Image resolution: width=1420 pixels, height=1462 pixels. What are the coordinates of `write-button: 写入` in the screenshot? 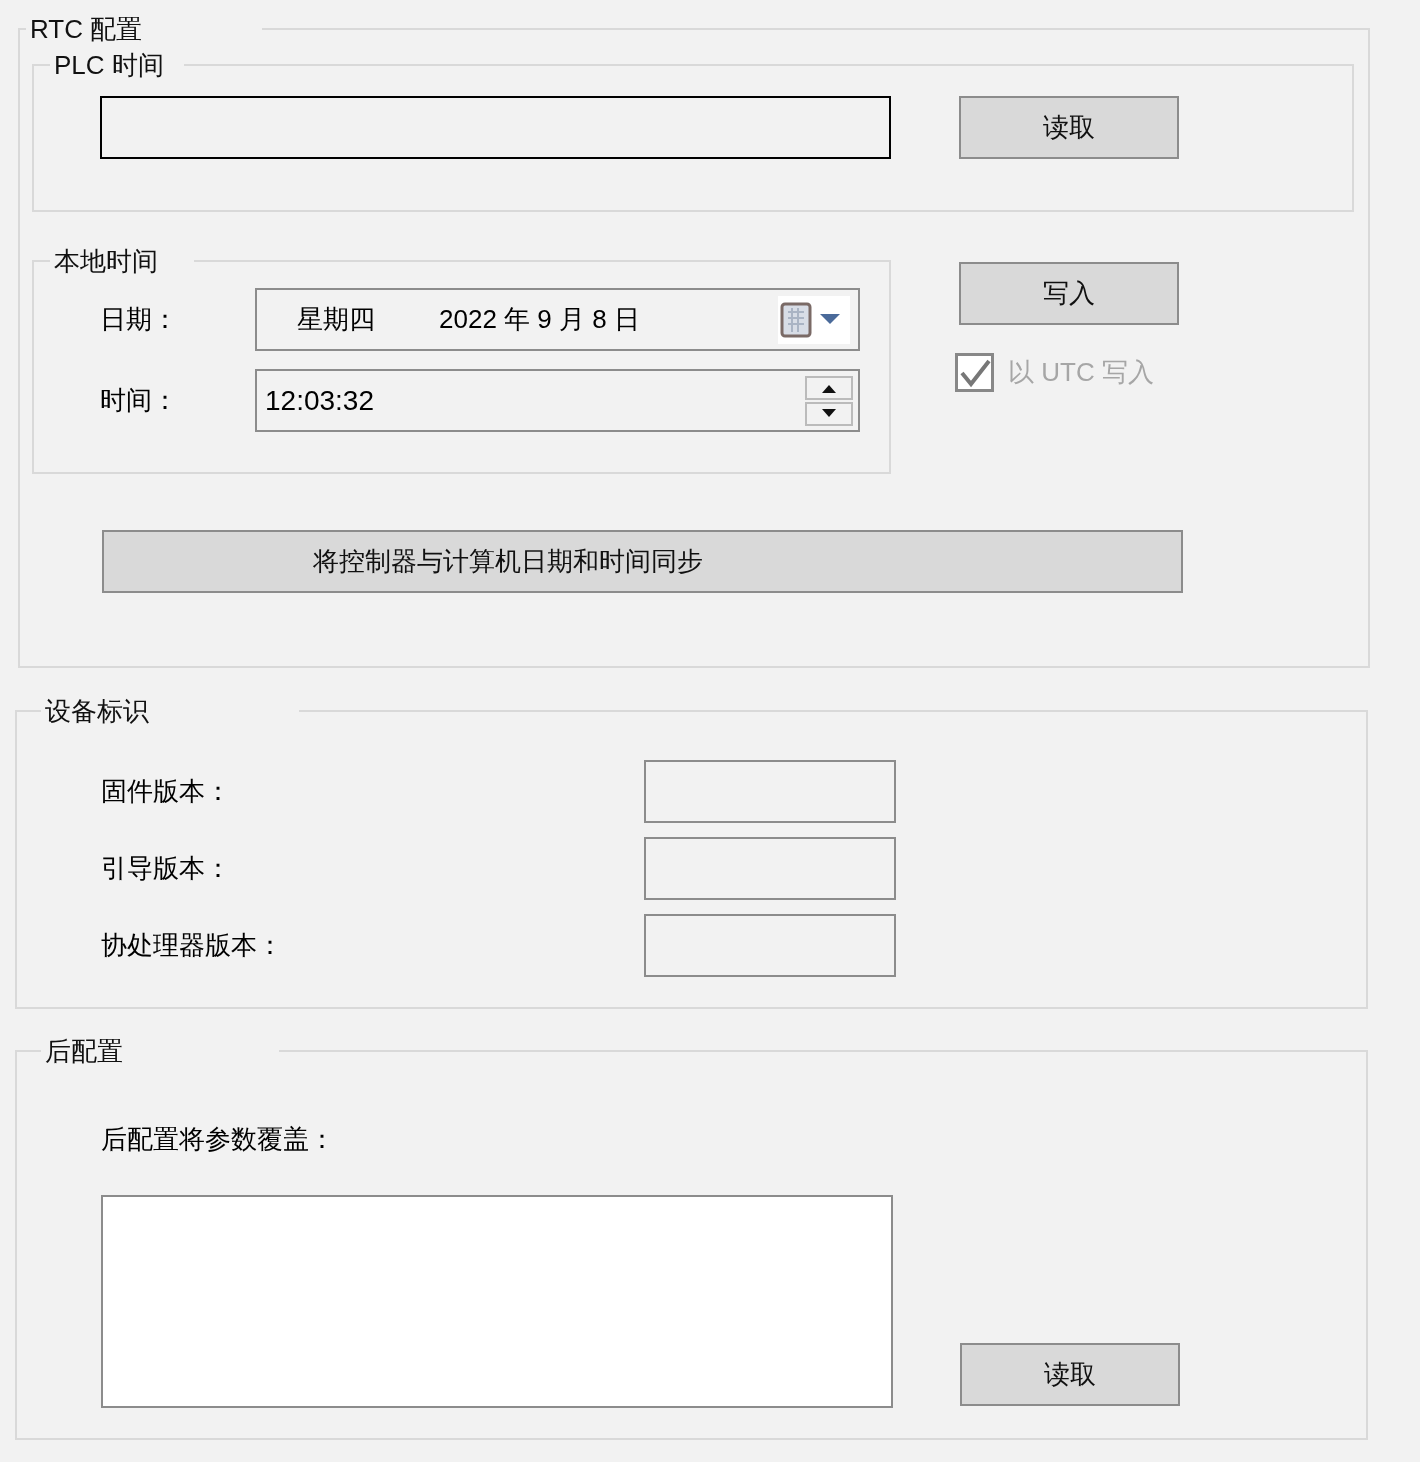 It's located at (1069, 293).